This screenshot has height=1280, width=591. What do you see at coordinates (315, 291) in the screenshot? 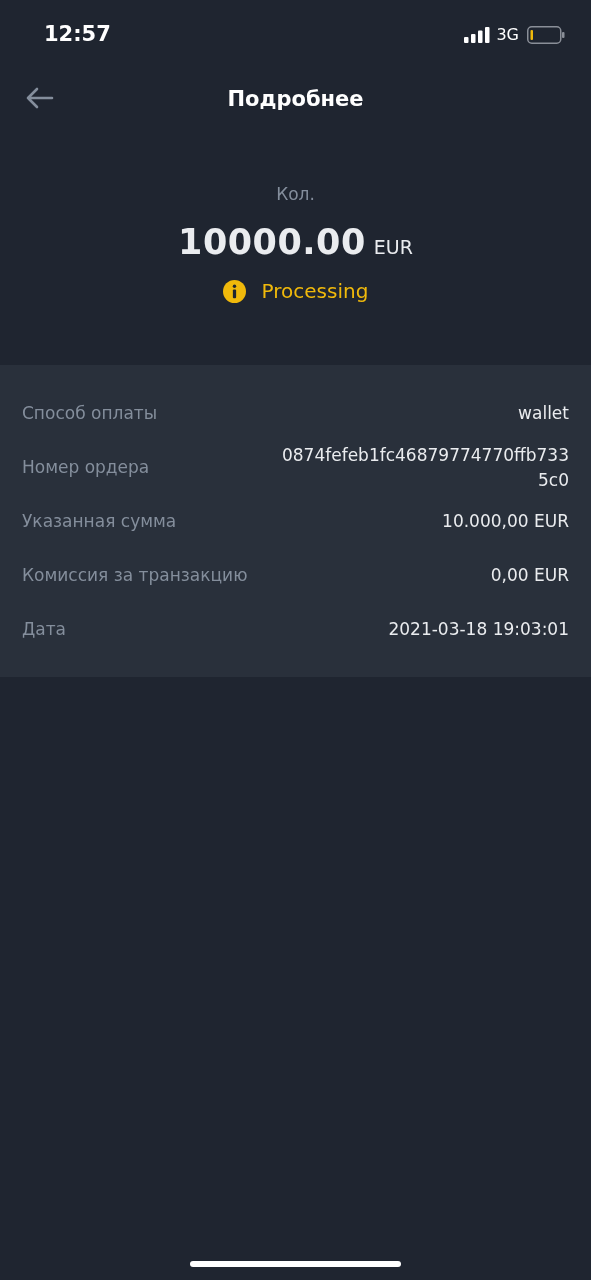
I see `status-text: Processing` at bounding box center [315, 291].